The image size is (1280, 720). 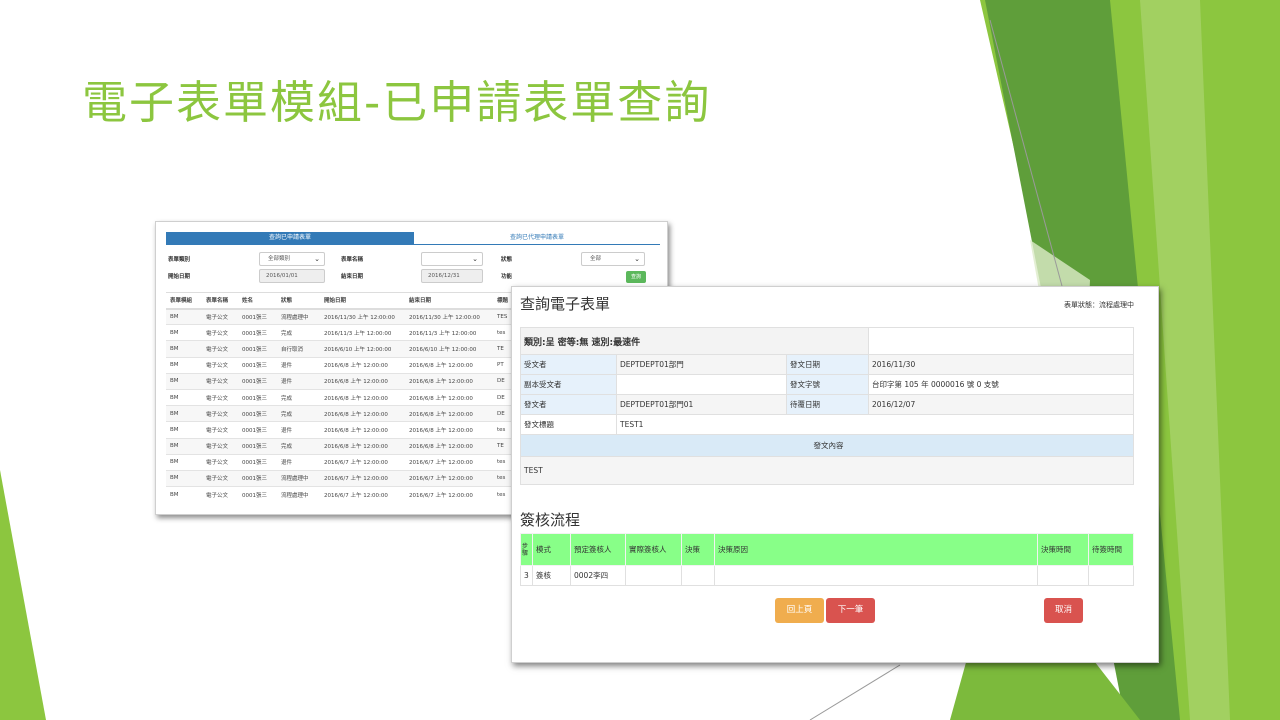 I want to click on table-cell: 2016/11/30 上午 12:00:00, so click(x=362, y=316).